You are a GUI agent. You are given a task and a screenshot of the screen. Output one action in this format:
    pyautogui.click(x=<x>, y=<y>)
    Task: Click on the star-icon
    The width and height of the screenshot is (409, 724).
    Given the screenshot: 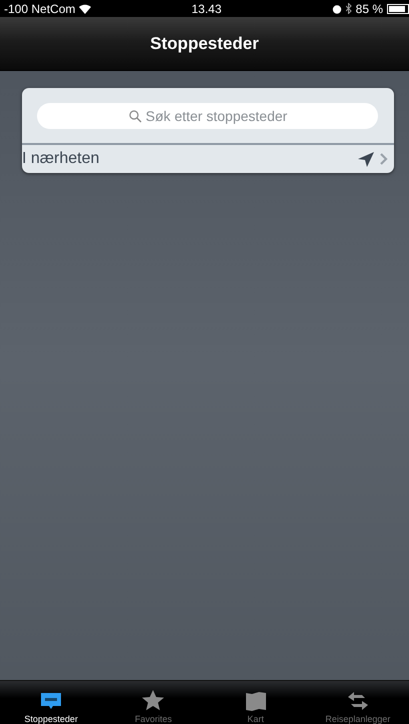 What is the action you would take?
    pyautogui.click(x=153, y=700)
    